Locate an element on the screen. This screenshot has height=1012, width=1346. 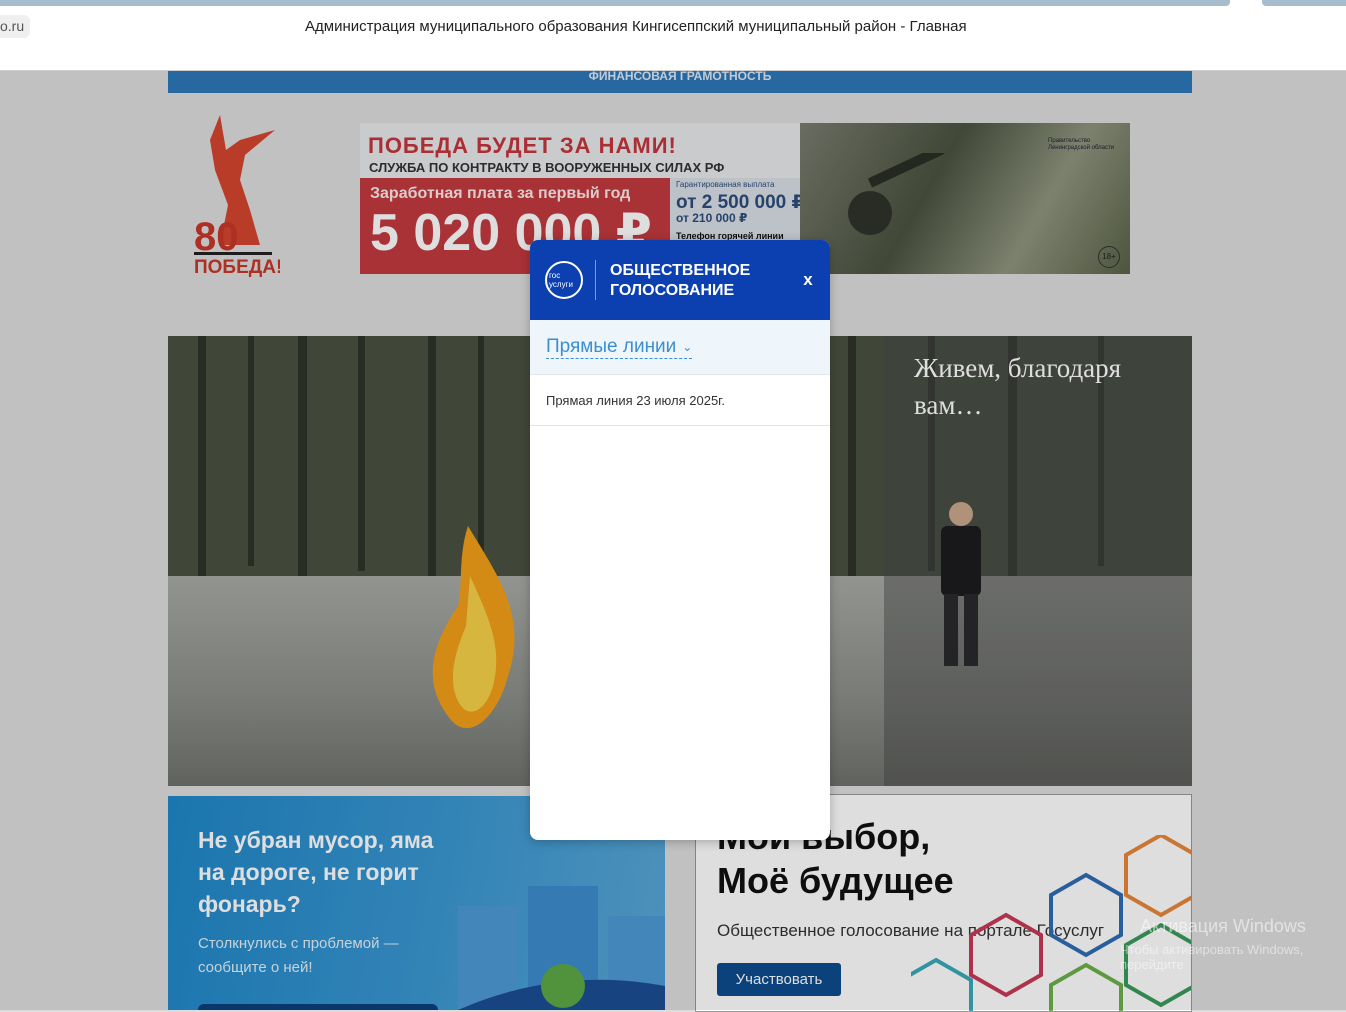
artillery-image is located at coordinates (896, 194).